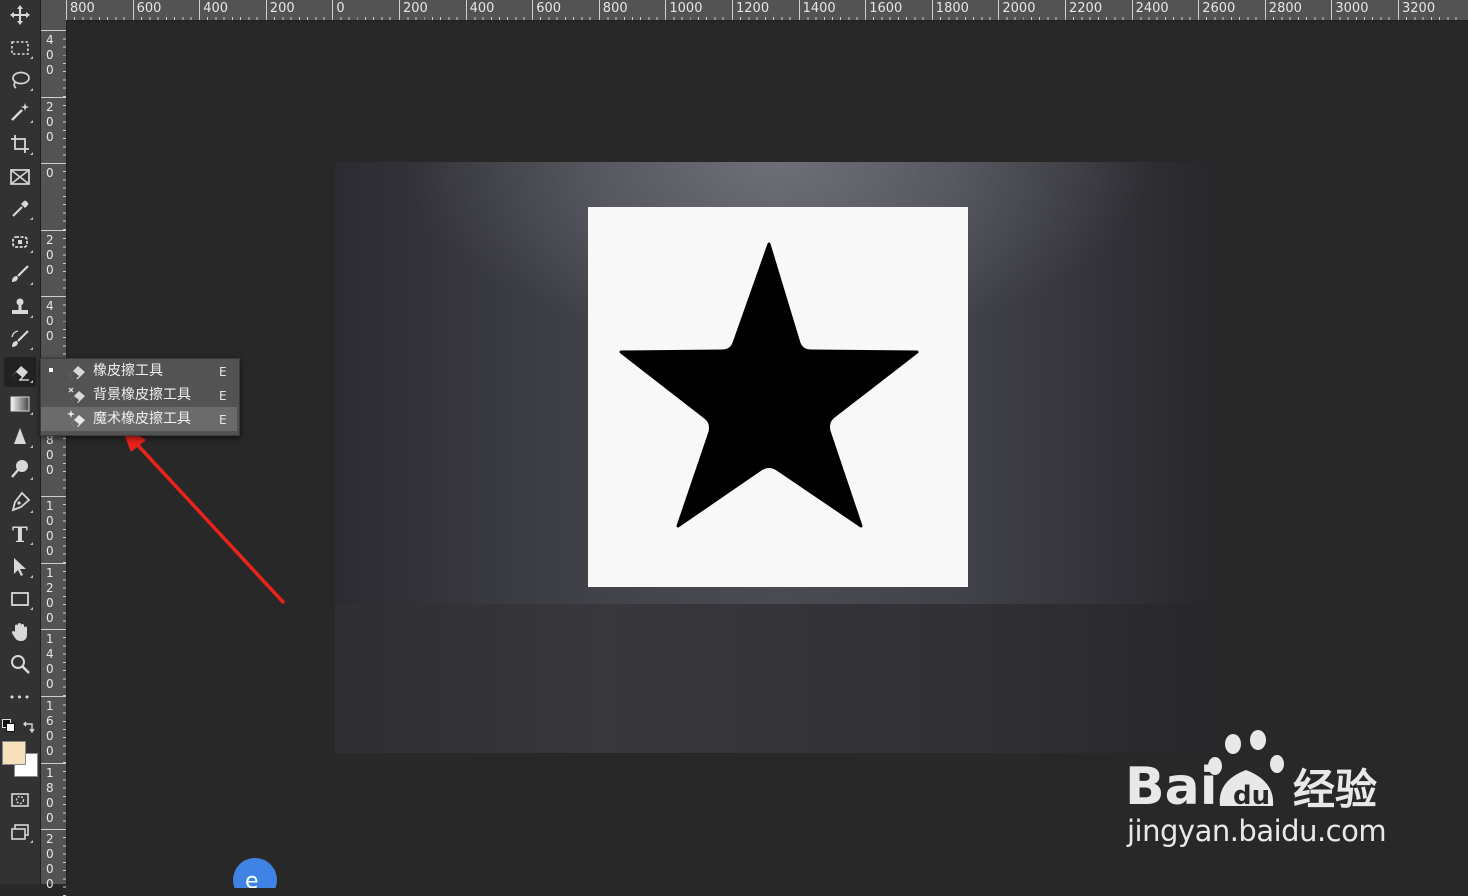 Image resolution: width=1468 pixels, height=896 pixels. Describe the element at coordinates (50, 321) in the screenshot. I see `ruler-left-label: 400` at that location.